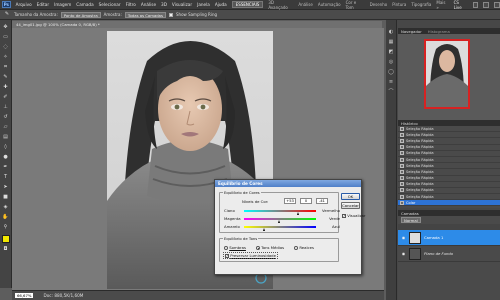 The height and width of the screenshot is (300, 500). Describe the element at coordinates (6, 227) in the screenshot. I see `zoom-tool-icon: ⚲` at that location.